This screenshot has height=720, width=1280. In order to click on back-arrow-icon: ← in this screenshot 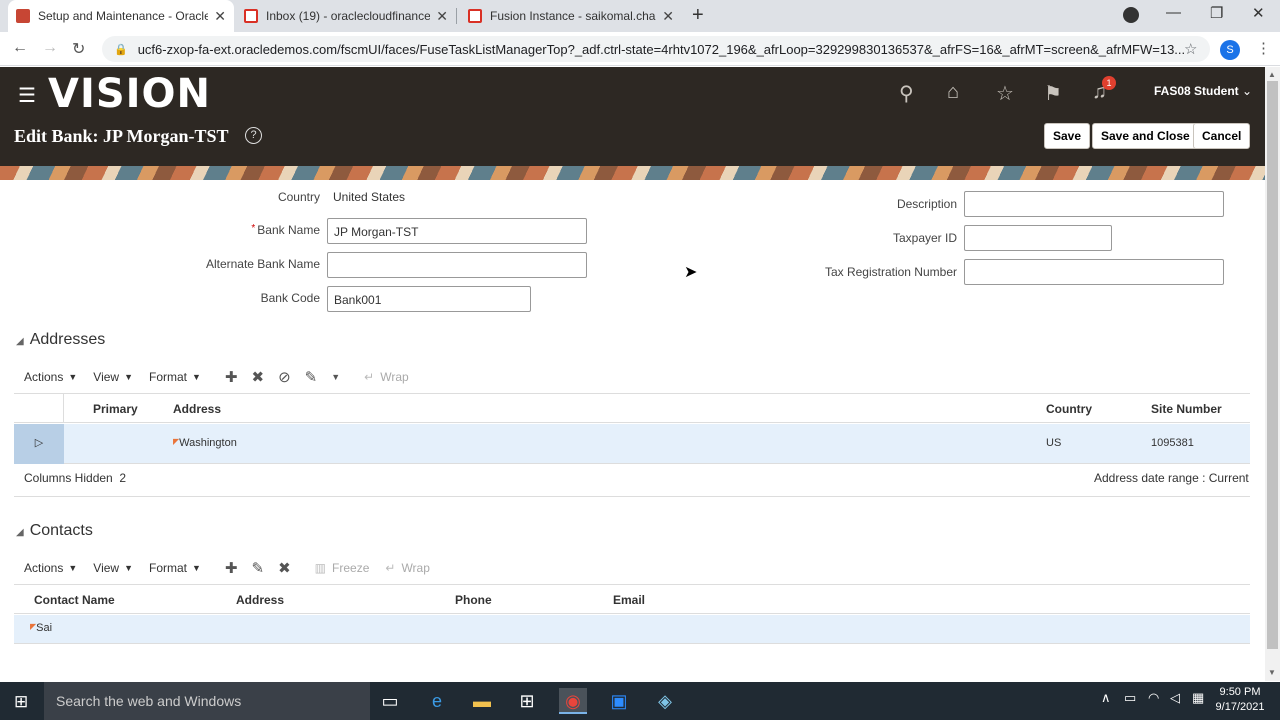, I will do `click(20, 48)`.